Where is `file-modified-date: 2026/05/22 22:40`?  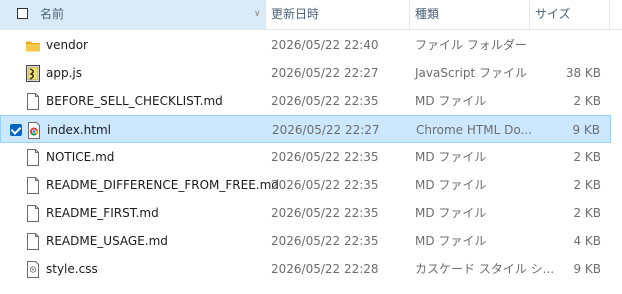
file-modified-date: 2026/05/22 22:40 is located at coordinates (325, 45).